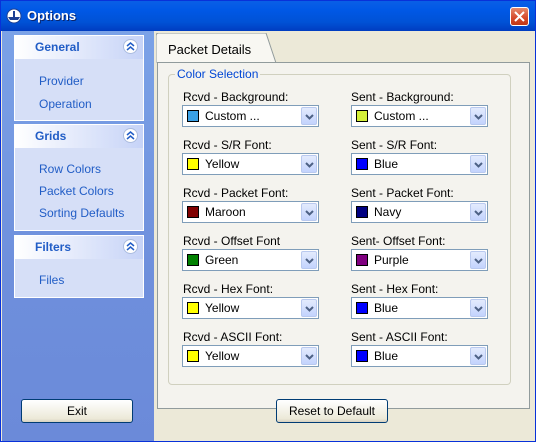 This screenshot has width=536, height=442. I want to click on group-general-title: General, so click(57, 47).